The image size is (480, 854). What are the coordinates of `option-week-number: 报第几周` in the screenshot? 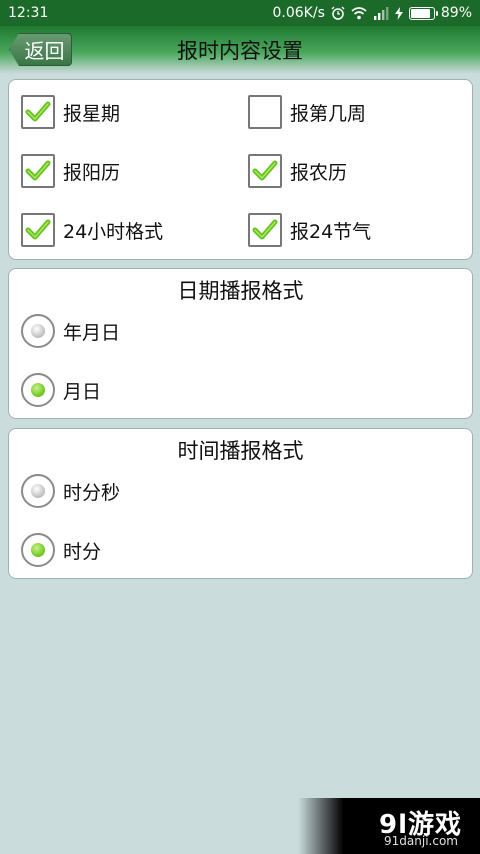 It's located at (307, 112).